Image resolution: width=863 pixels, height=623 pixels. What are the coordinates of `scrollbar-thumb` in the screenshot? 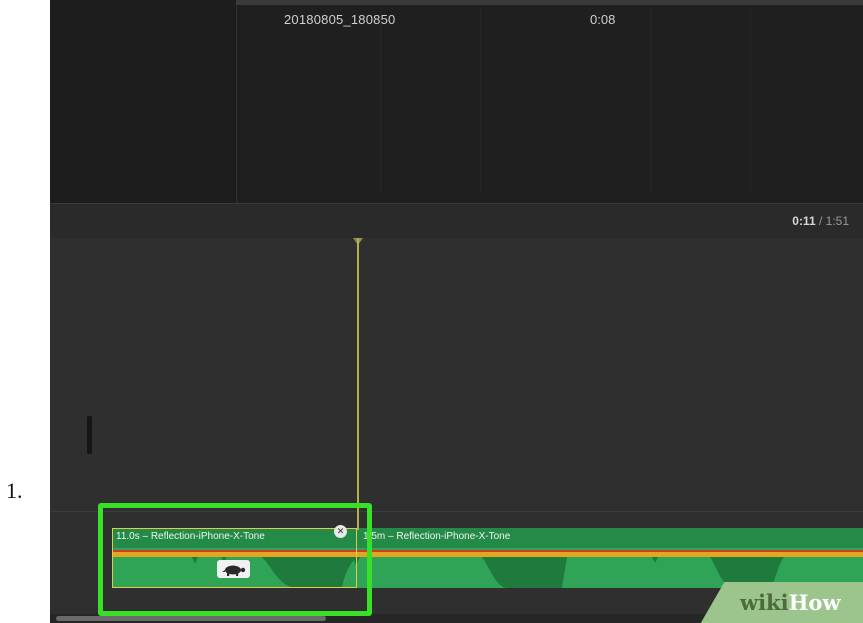 It's located at (191, 618).